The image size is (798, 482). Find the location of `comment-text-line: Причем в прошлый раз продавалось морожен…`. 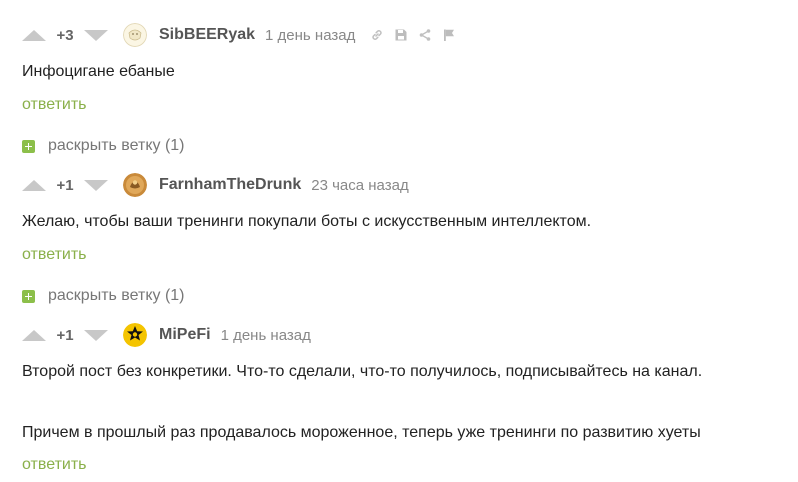

comment-text-line: Причем в прошлый раз продавалось морожен… is located at coordinates (361, 432).